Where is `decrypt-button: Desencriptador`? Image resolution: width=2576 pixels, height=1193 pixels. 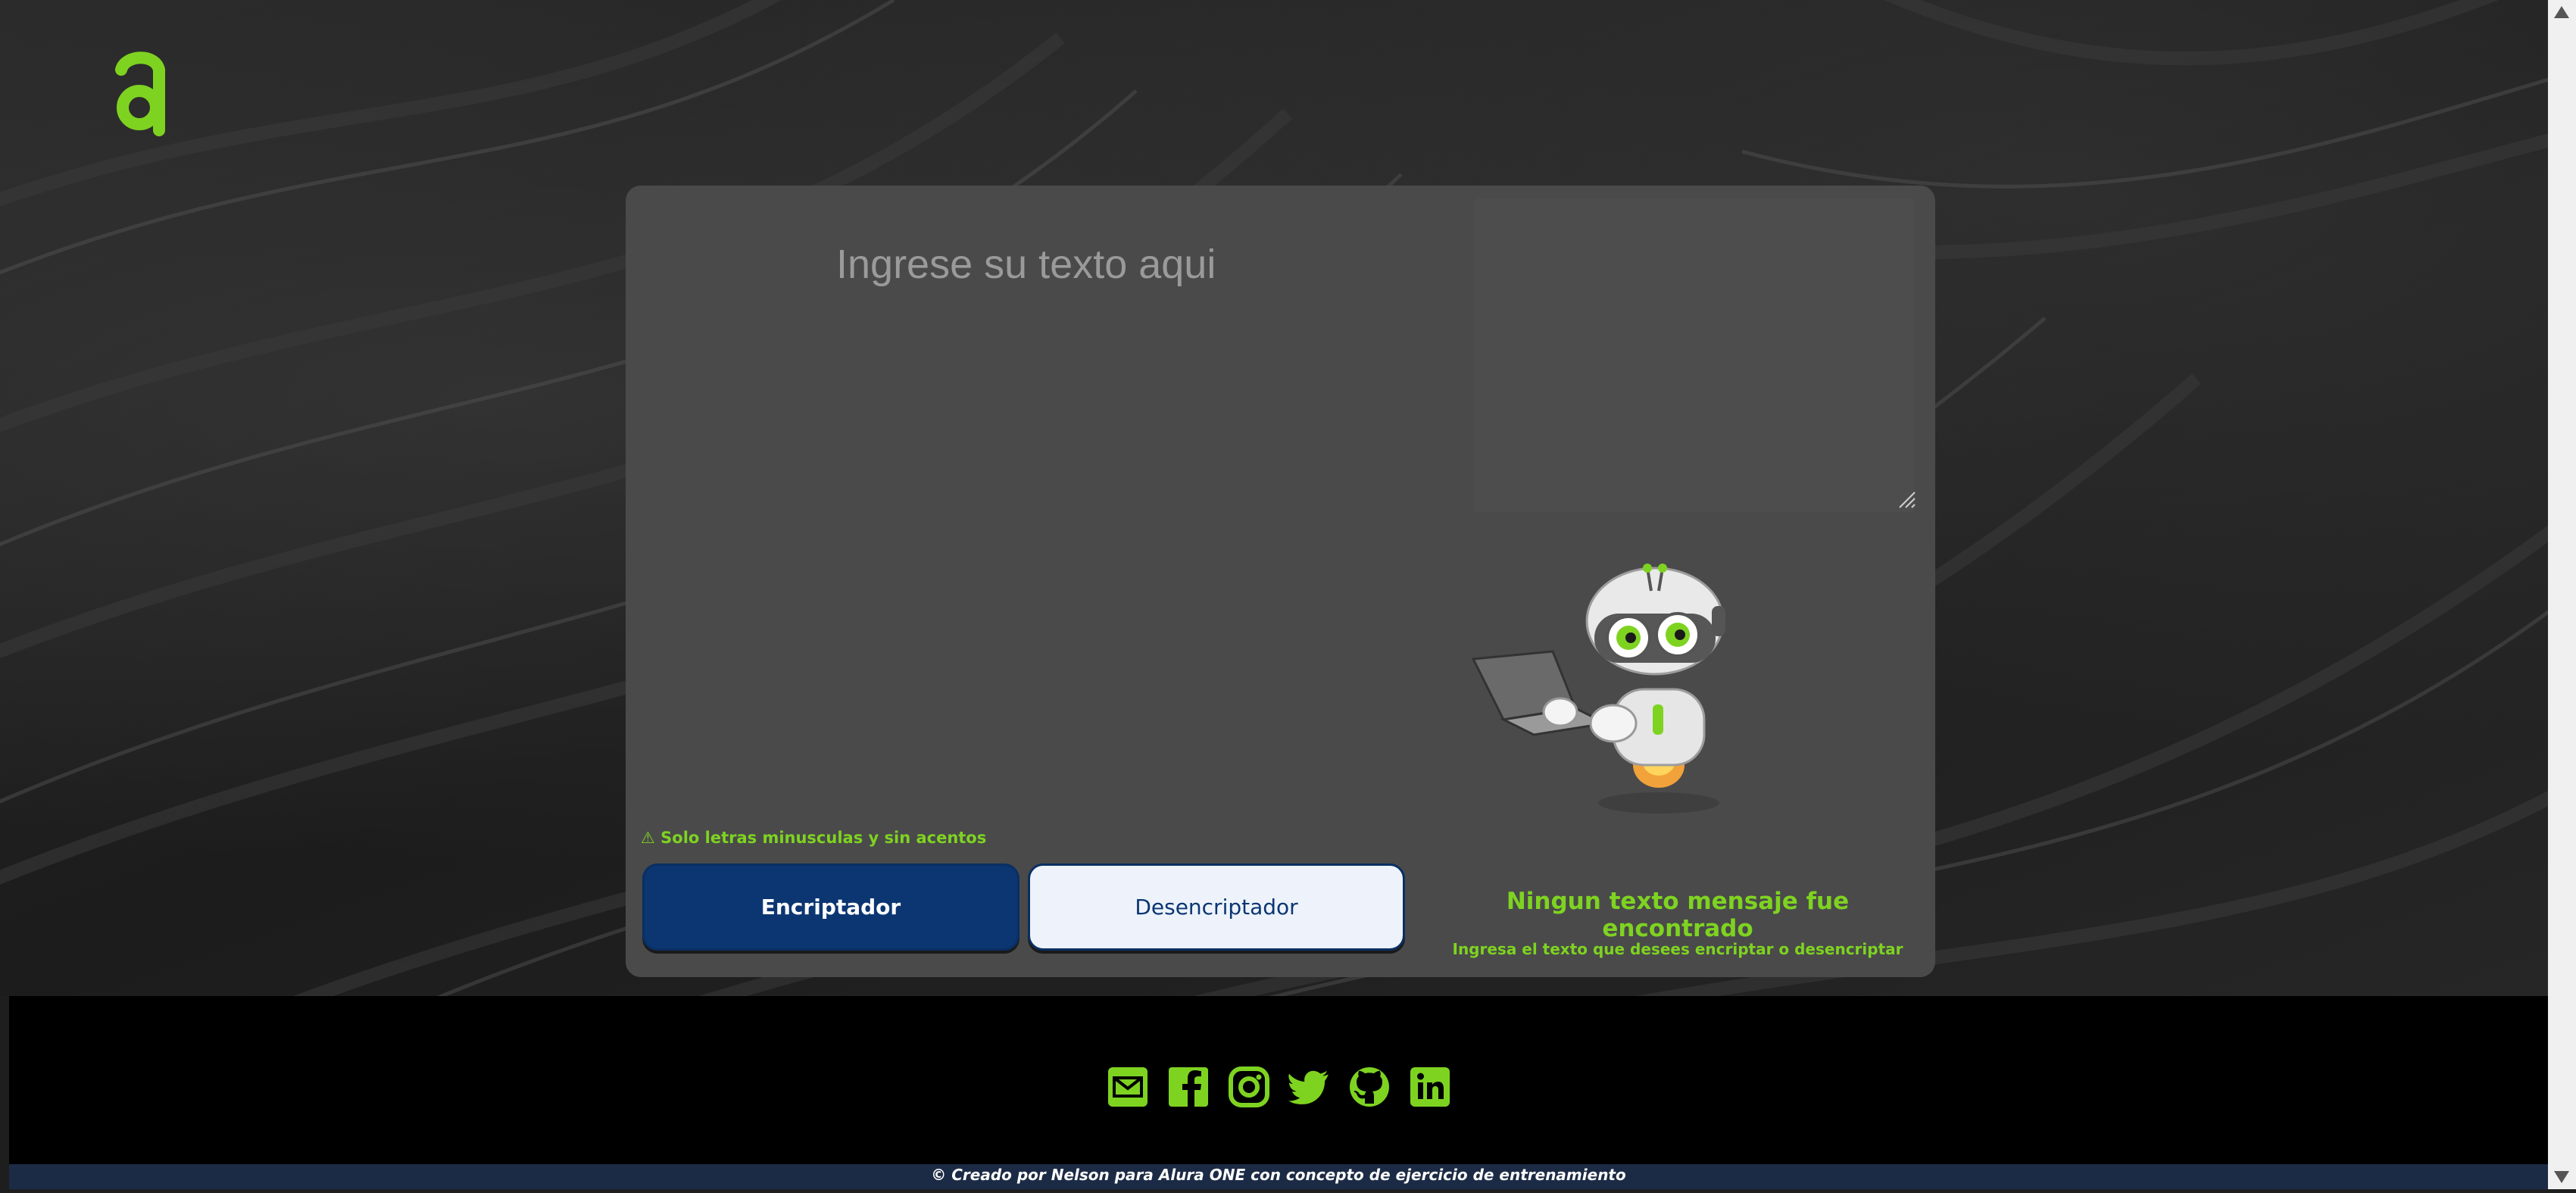 decrypt-button: Desencriptador is located at coordinates (1216, 908).